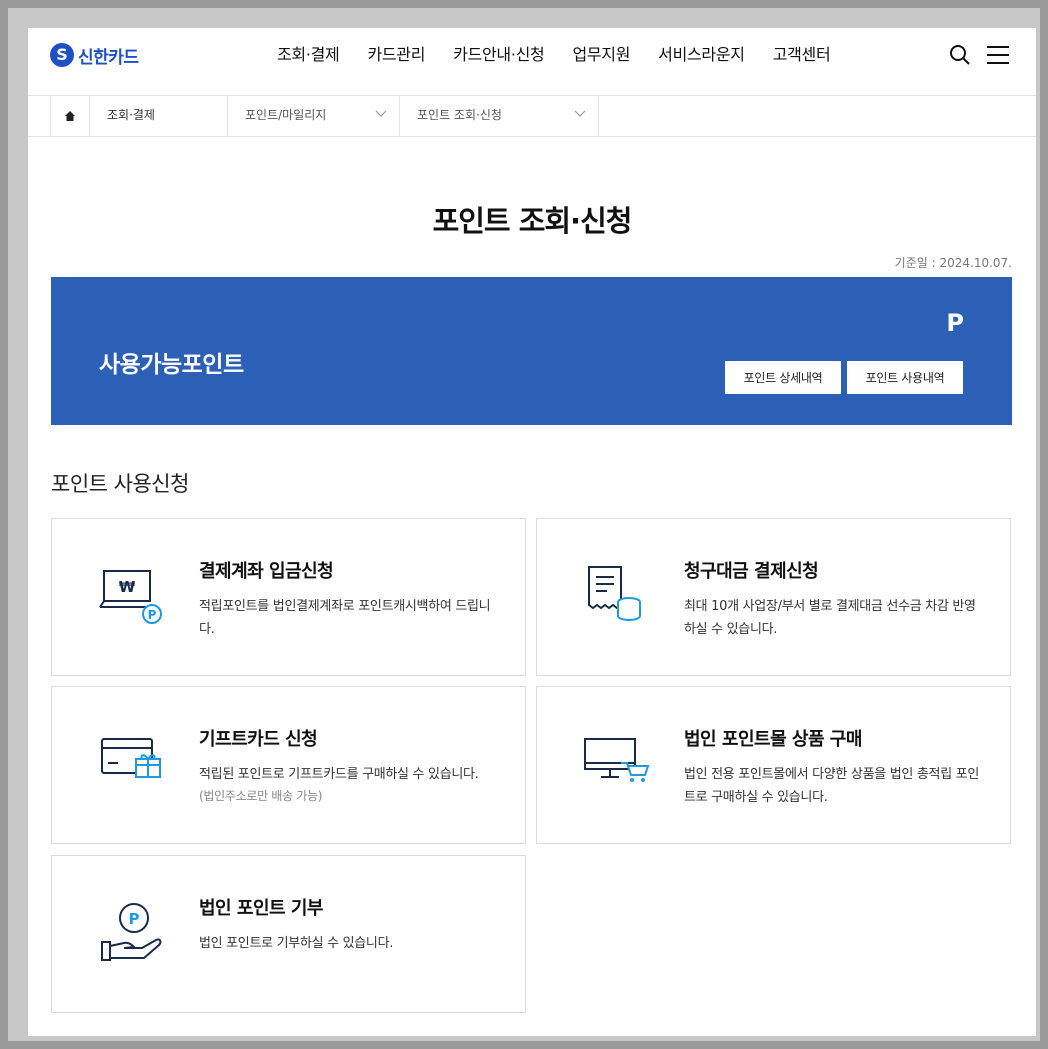 The image size is (1048, 1049). I want to click on card-description-text: 법인 포인트로 기부하실 수 있습니다., so click(296, 943).